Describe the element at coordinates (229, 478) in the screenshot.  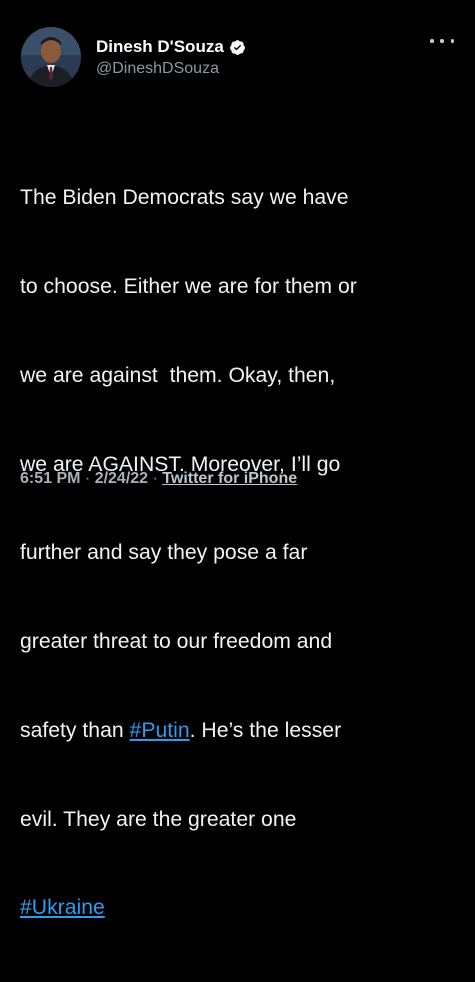
I see `tweet-source-link: Twitter for iPhone` at that location.